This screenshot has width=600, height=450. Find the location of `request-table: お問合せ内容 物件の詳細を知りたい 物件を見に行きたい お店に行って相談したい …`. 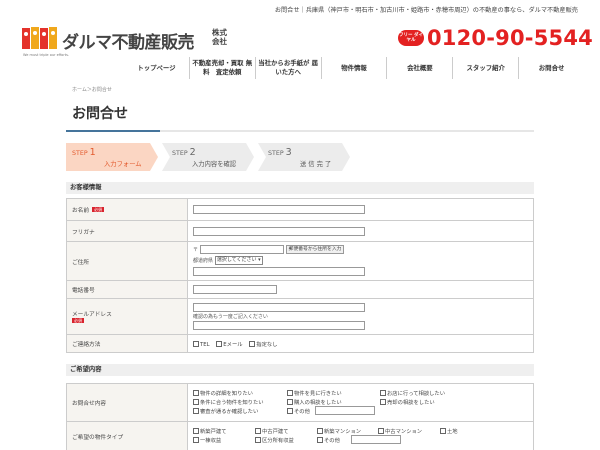

request-table: お問合せ内容 物件の詳細を知りたい 物件を見に行きたい お店に行って相談したい … is located at coordinates (300, 416).